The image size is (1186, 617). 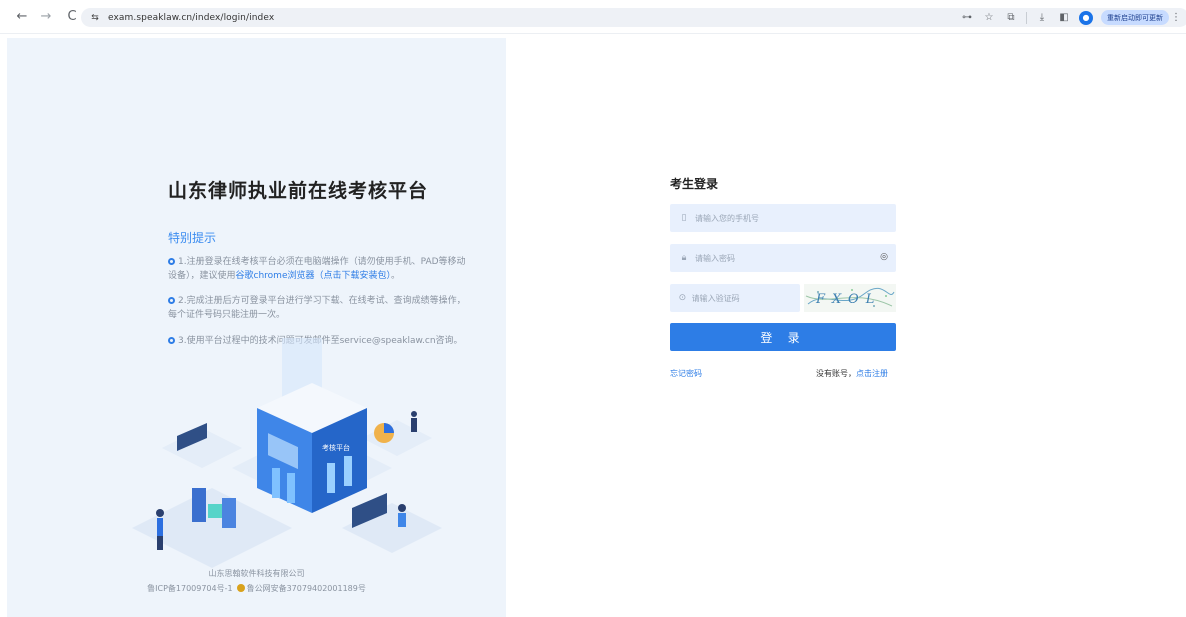 I want to click on captcha-input, so click(x=745, y=298).